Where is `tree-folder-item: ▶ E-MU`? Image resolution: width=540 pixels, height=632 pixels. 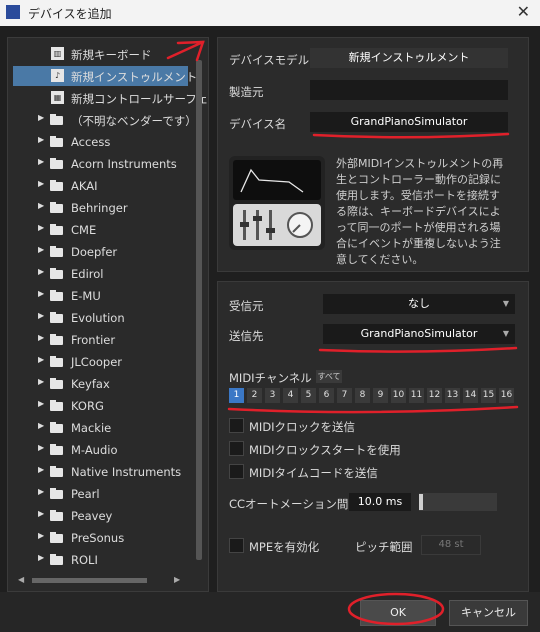
tree-folder-item: ▶ E-MU is located at coordinates (100, 296).